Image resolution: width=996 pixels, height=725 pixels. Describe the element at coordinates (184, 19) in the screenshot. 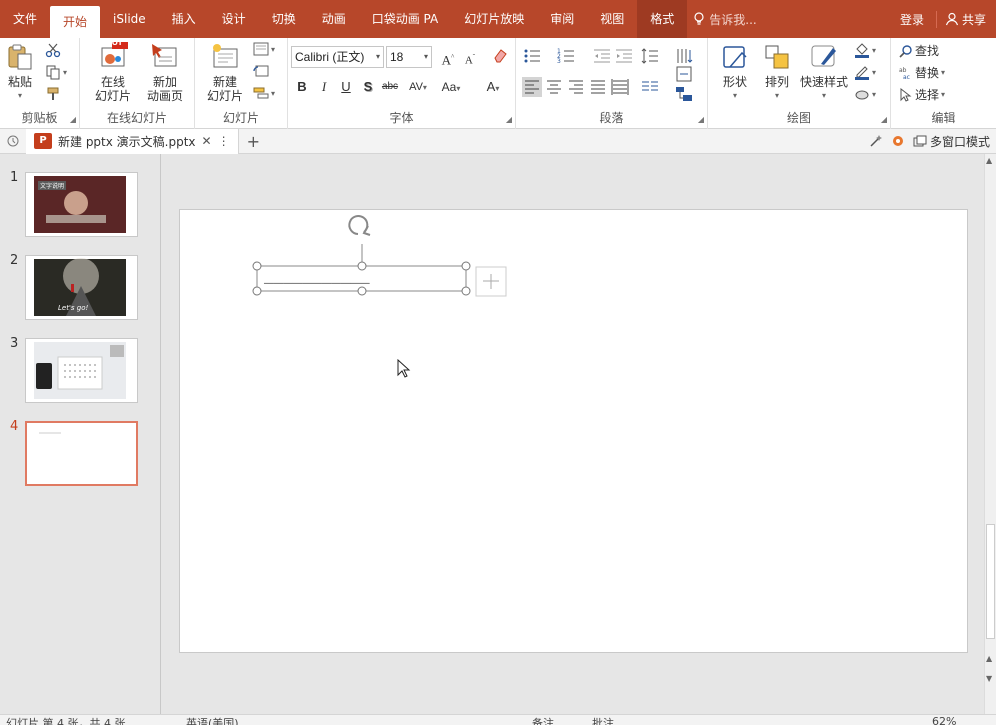

I see `tab-insert: 插入` at that location.